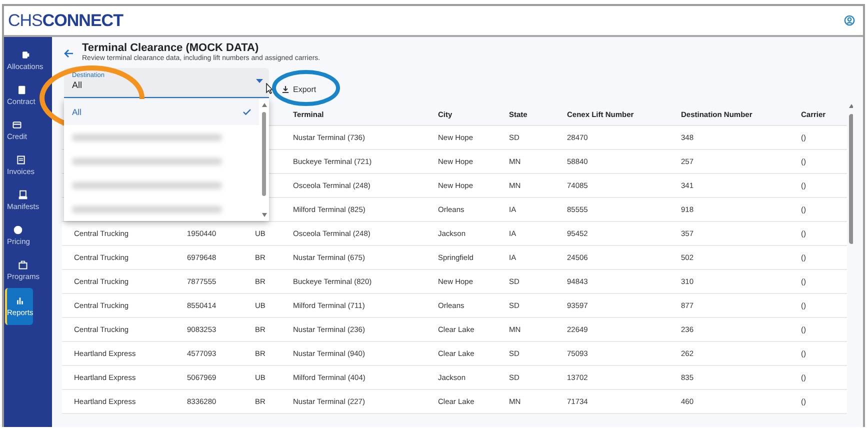 The height and width of the screenshot is (429, 867). What do you see at coordinates (269, 88) in the screenshot?
I see `mouse-pointer-icon` at bounding box center [269, 88].